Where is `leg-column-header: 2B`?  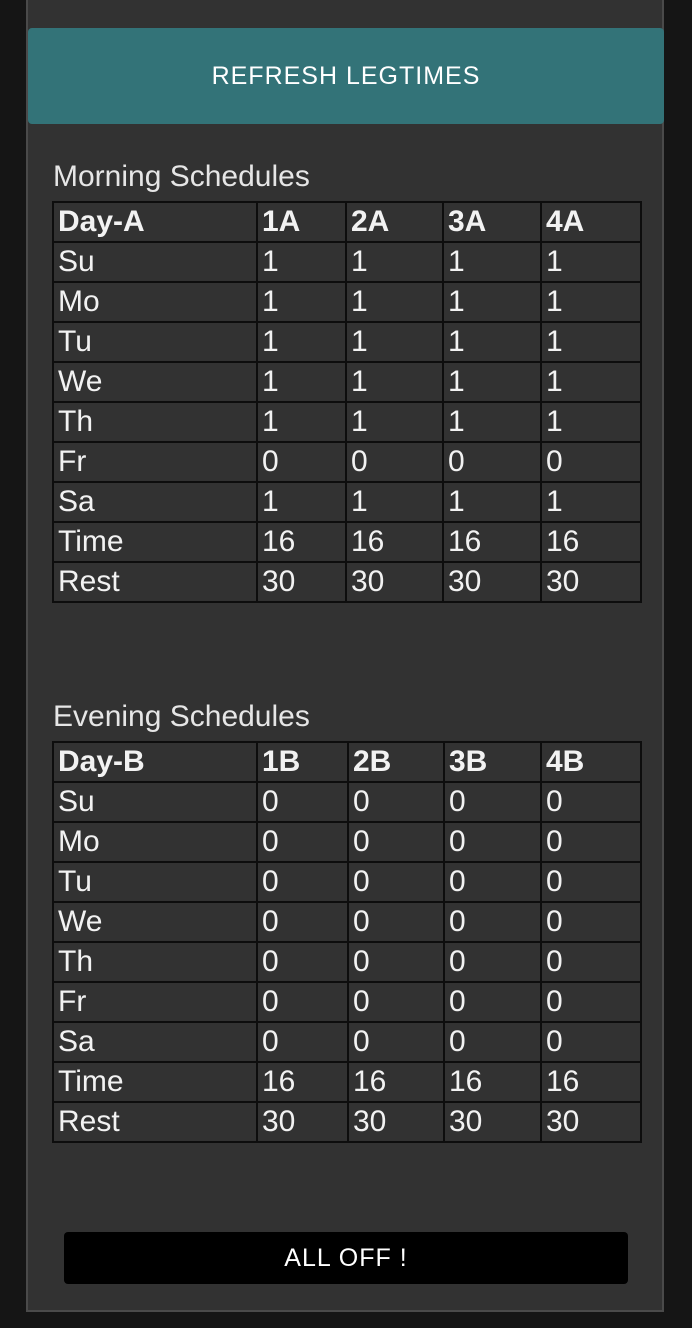 leg-column-header: 2B is located at coordinates (396, 762).